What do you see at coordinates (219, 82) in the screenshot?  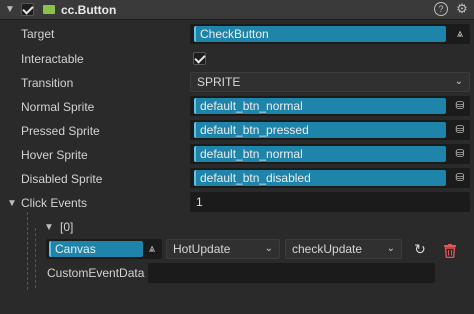 I see `transition-value: SPRITE` at bounding box center [219, 82].